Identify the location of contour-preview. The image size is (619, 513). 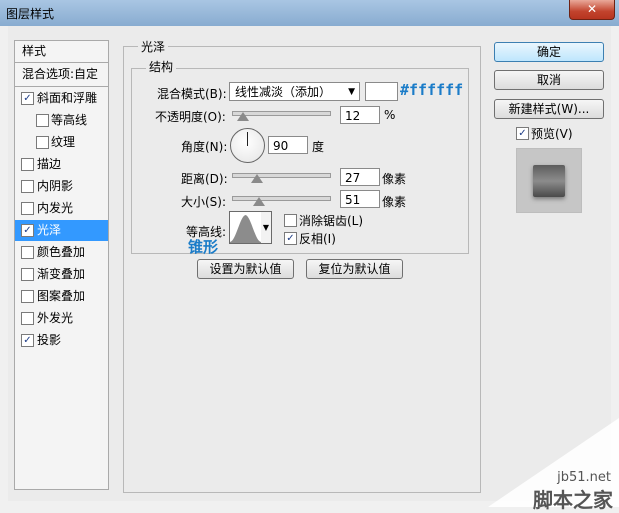
(245, 227).